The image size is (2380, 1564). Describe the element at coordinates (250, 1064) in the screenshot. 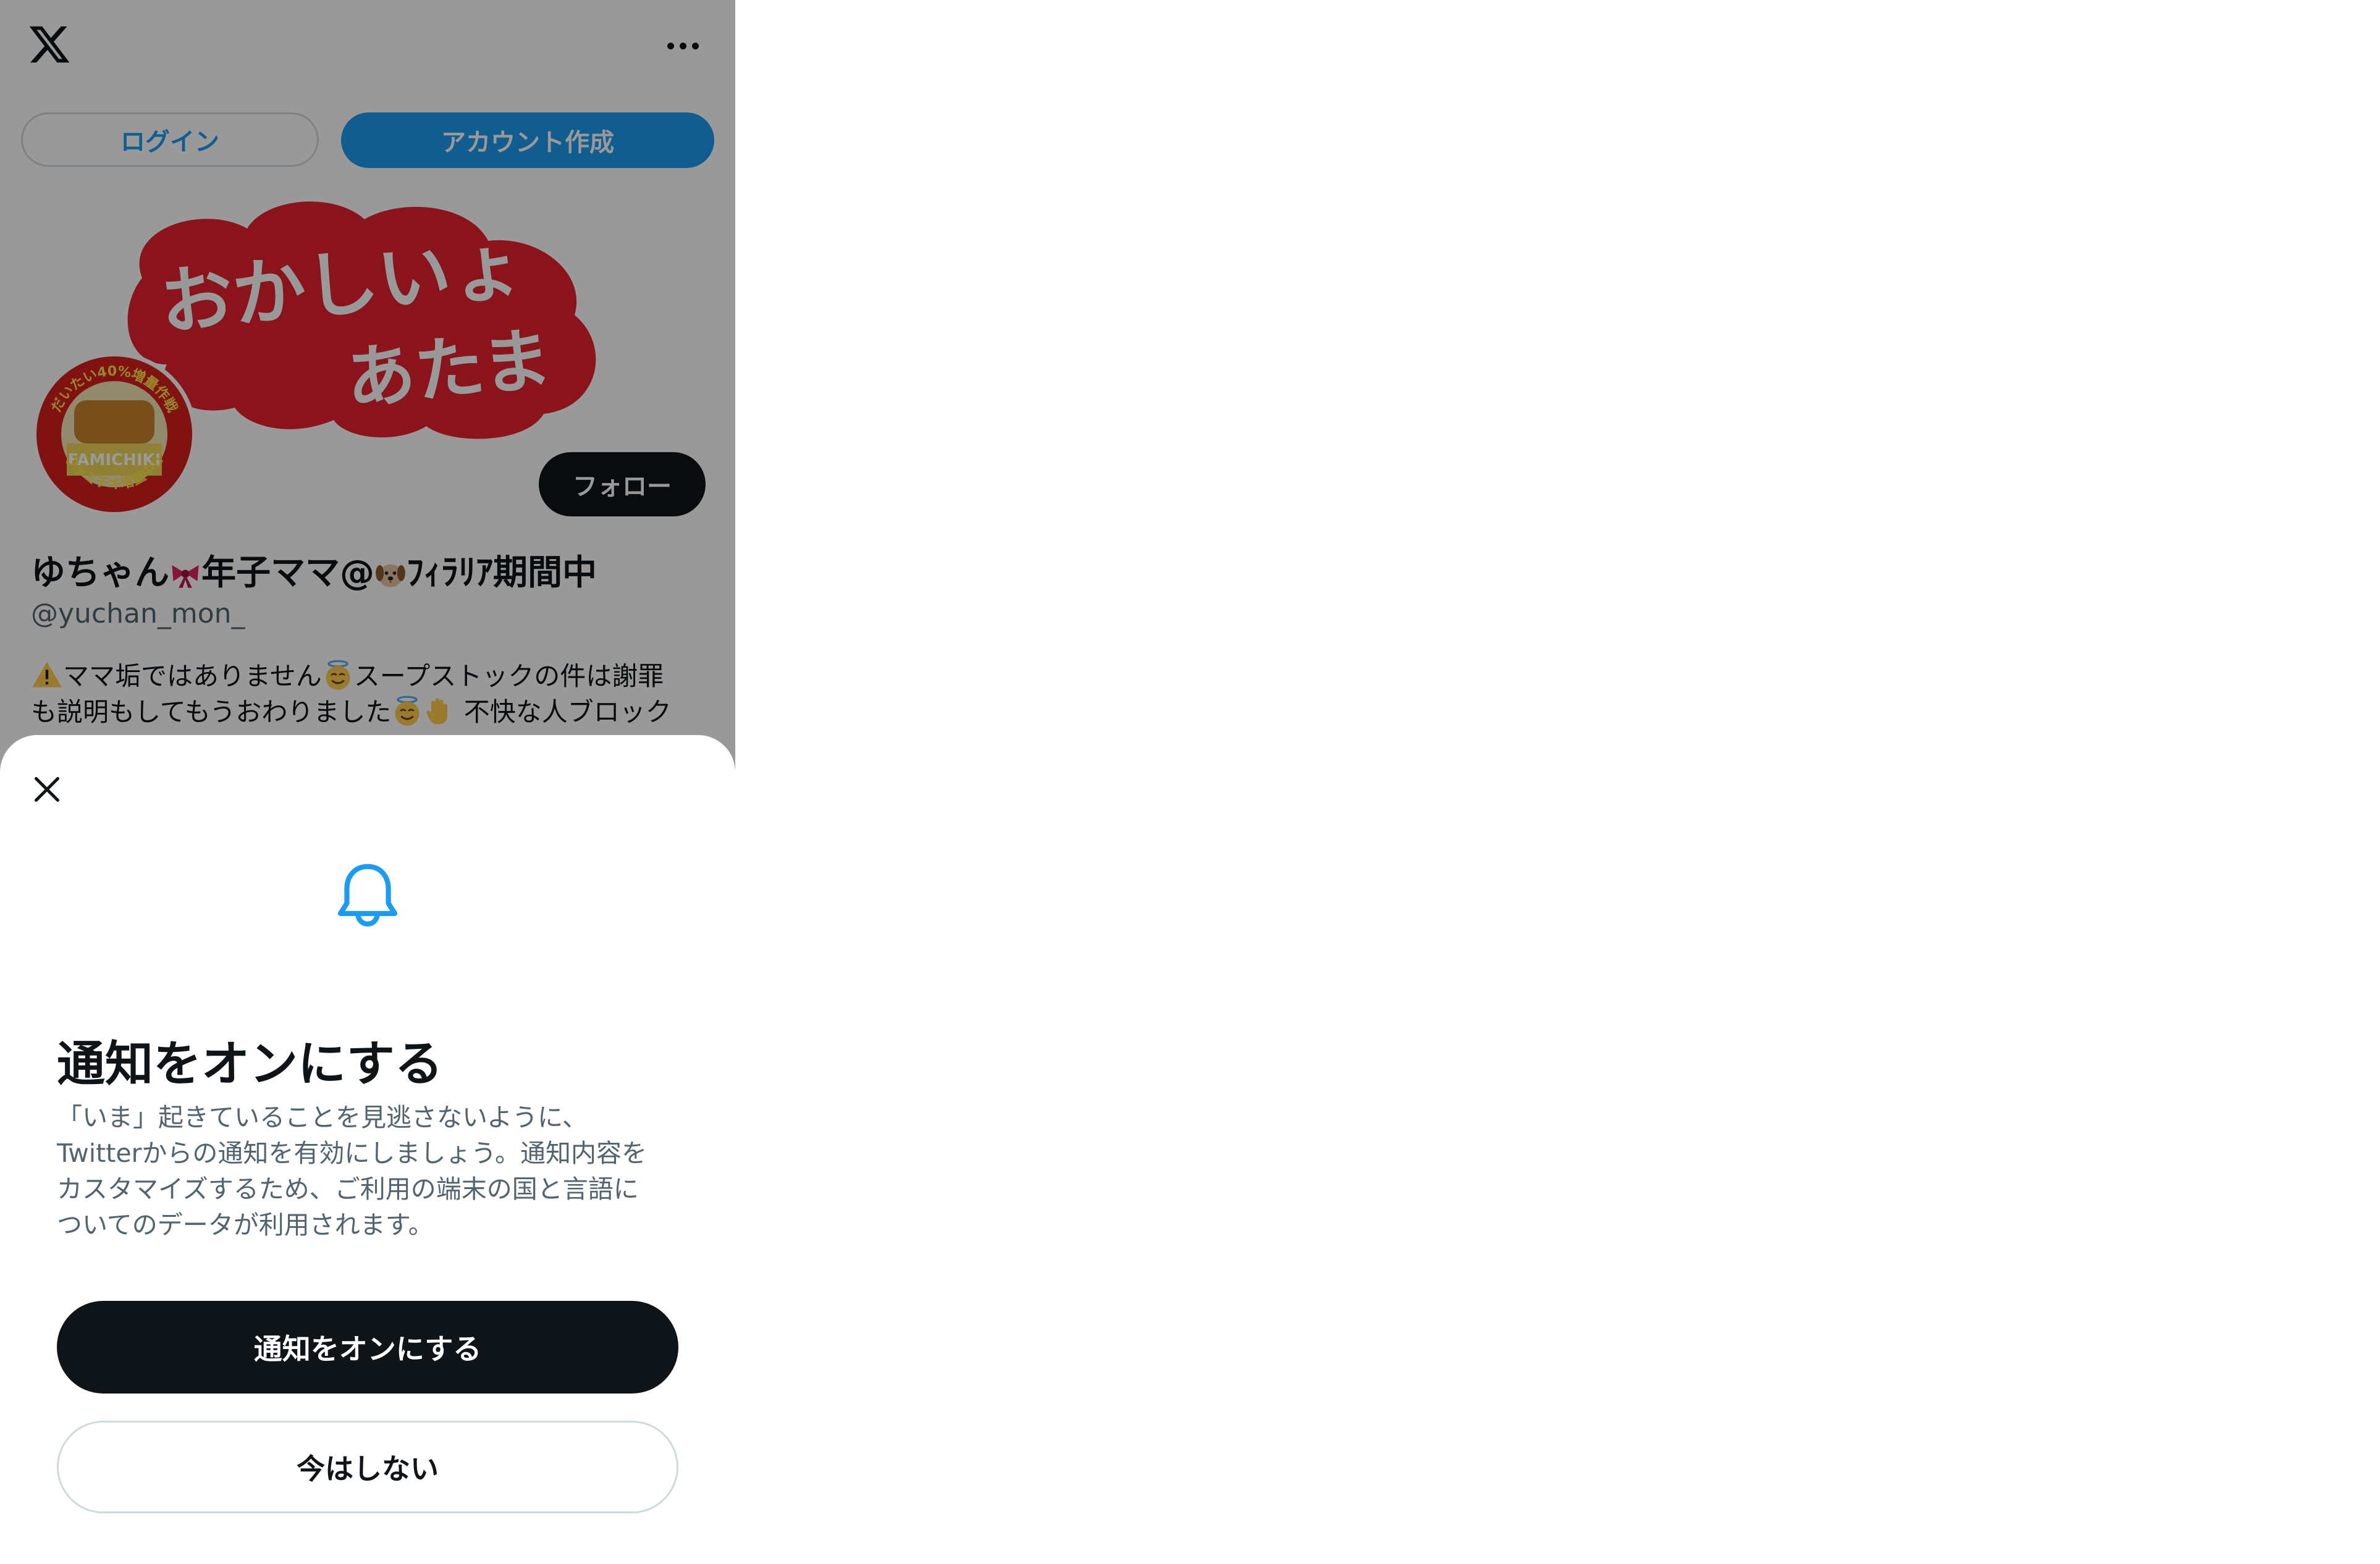

I see `sheet-title: 通知をオンにする` at that location.